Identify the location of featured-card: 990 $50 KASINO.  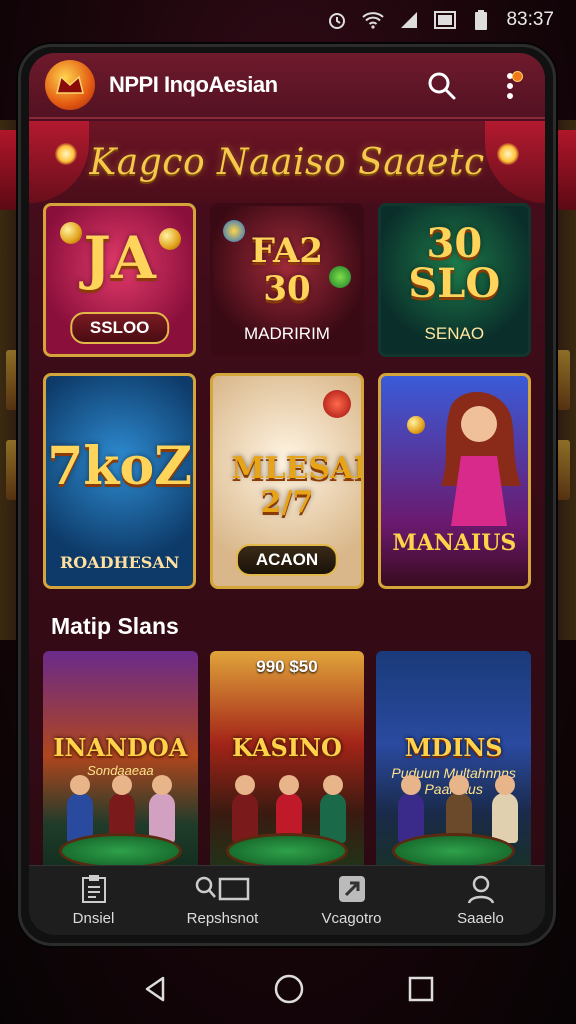
(287, 767).